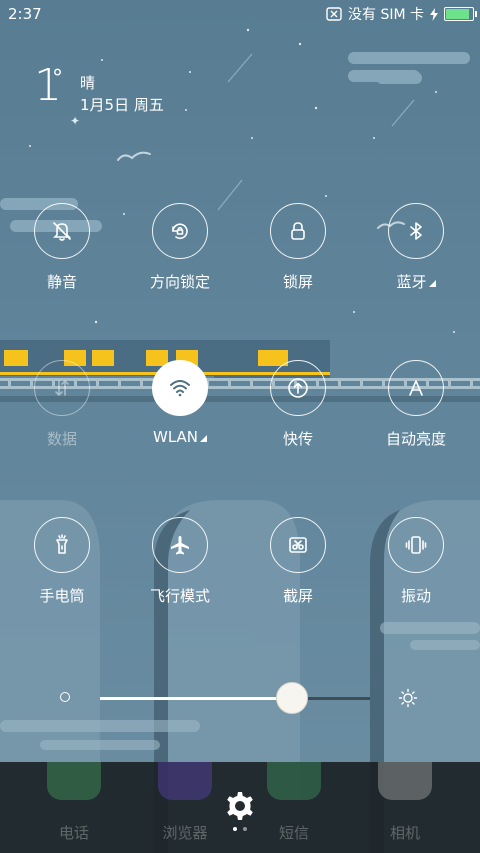 The image size is (480, 853). I want to click on toggle-auto-brightness: 自动亮度, so click(416, 404).